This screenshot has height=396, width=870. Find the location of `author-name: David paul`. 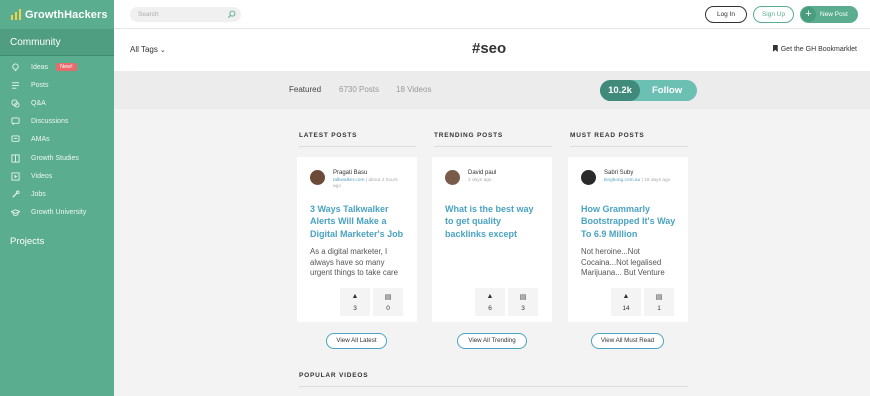

author-name: David paul is located at coordinates (503, 173).